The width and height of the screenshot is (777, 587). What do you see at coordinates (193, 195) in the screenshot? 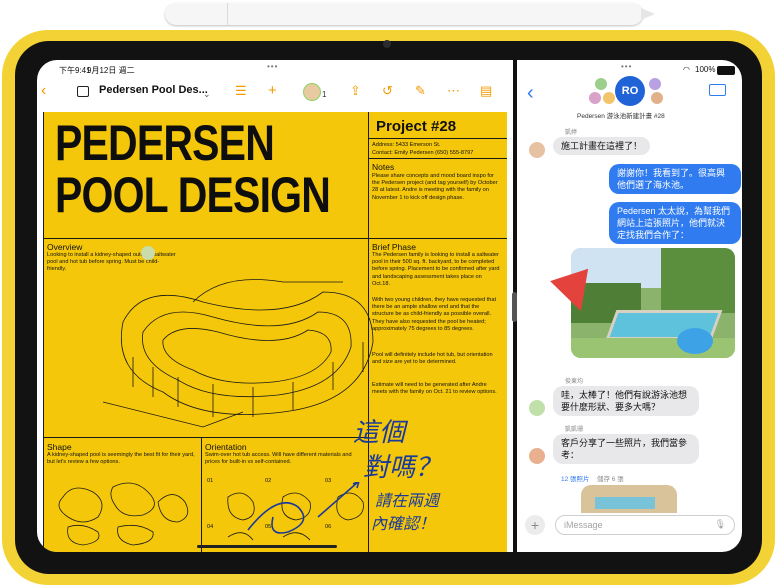
I see `poster-title-line2: POOL DESIGN` at bounding box center [193, 195].